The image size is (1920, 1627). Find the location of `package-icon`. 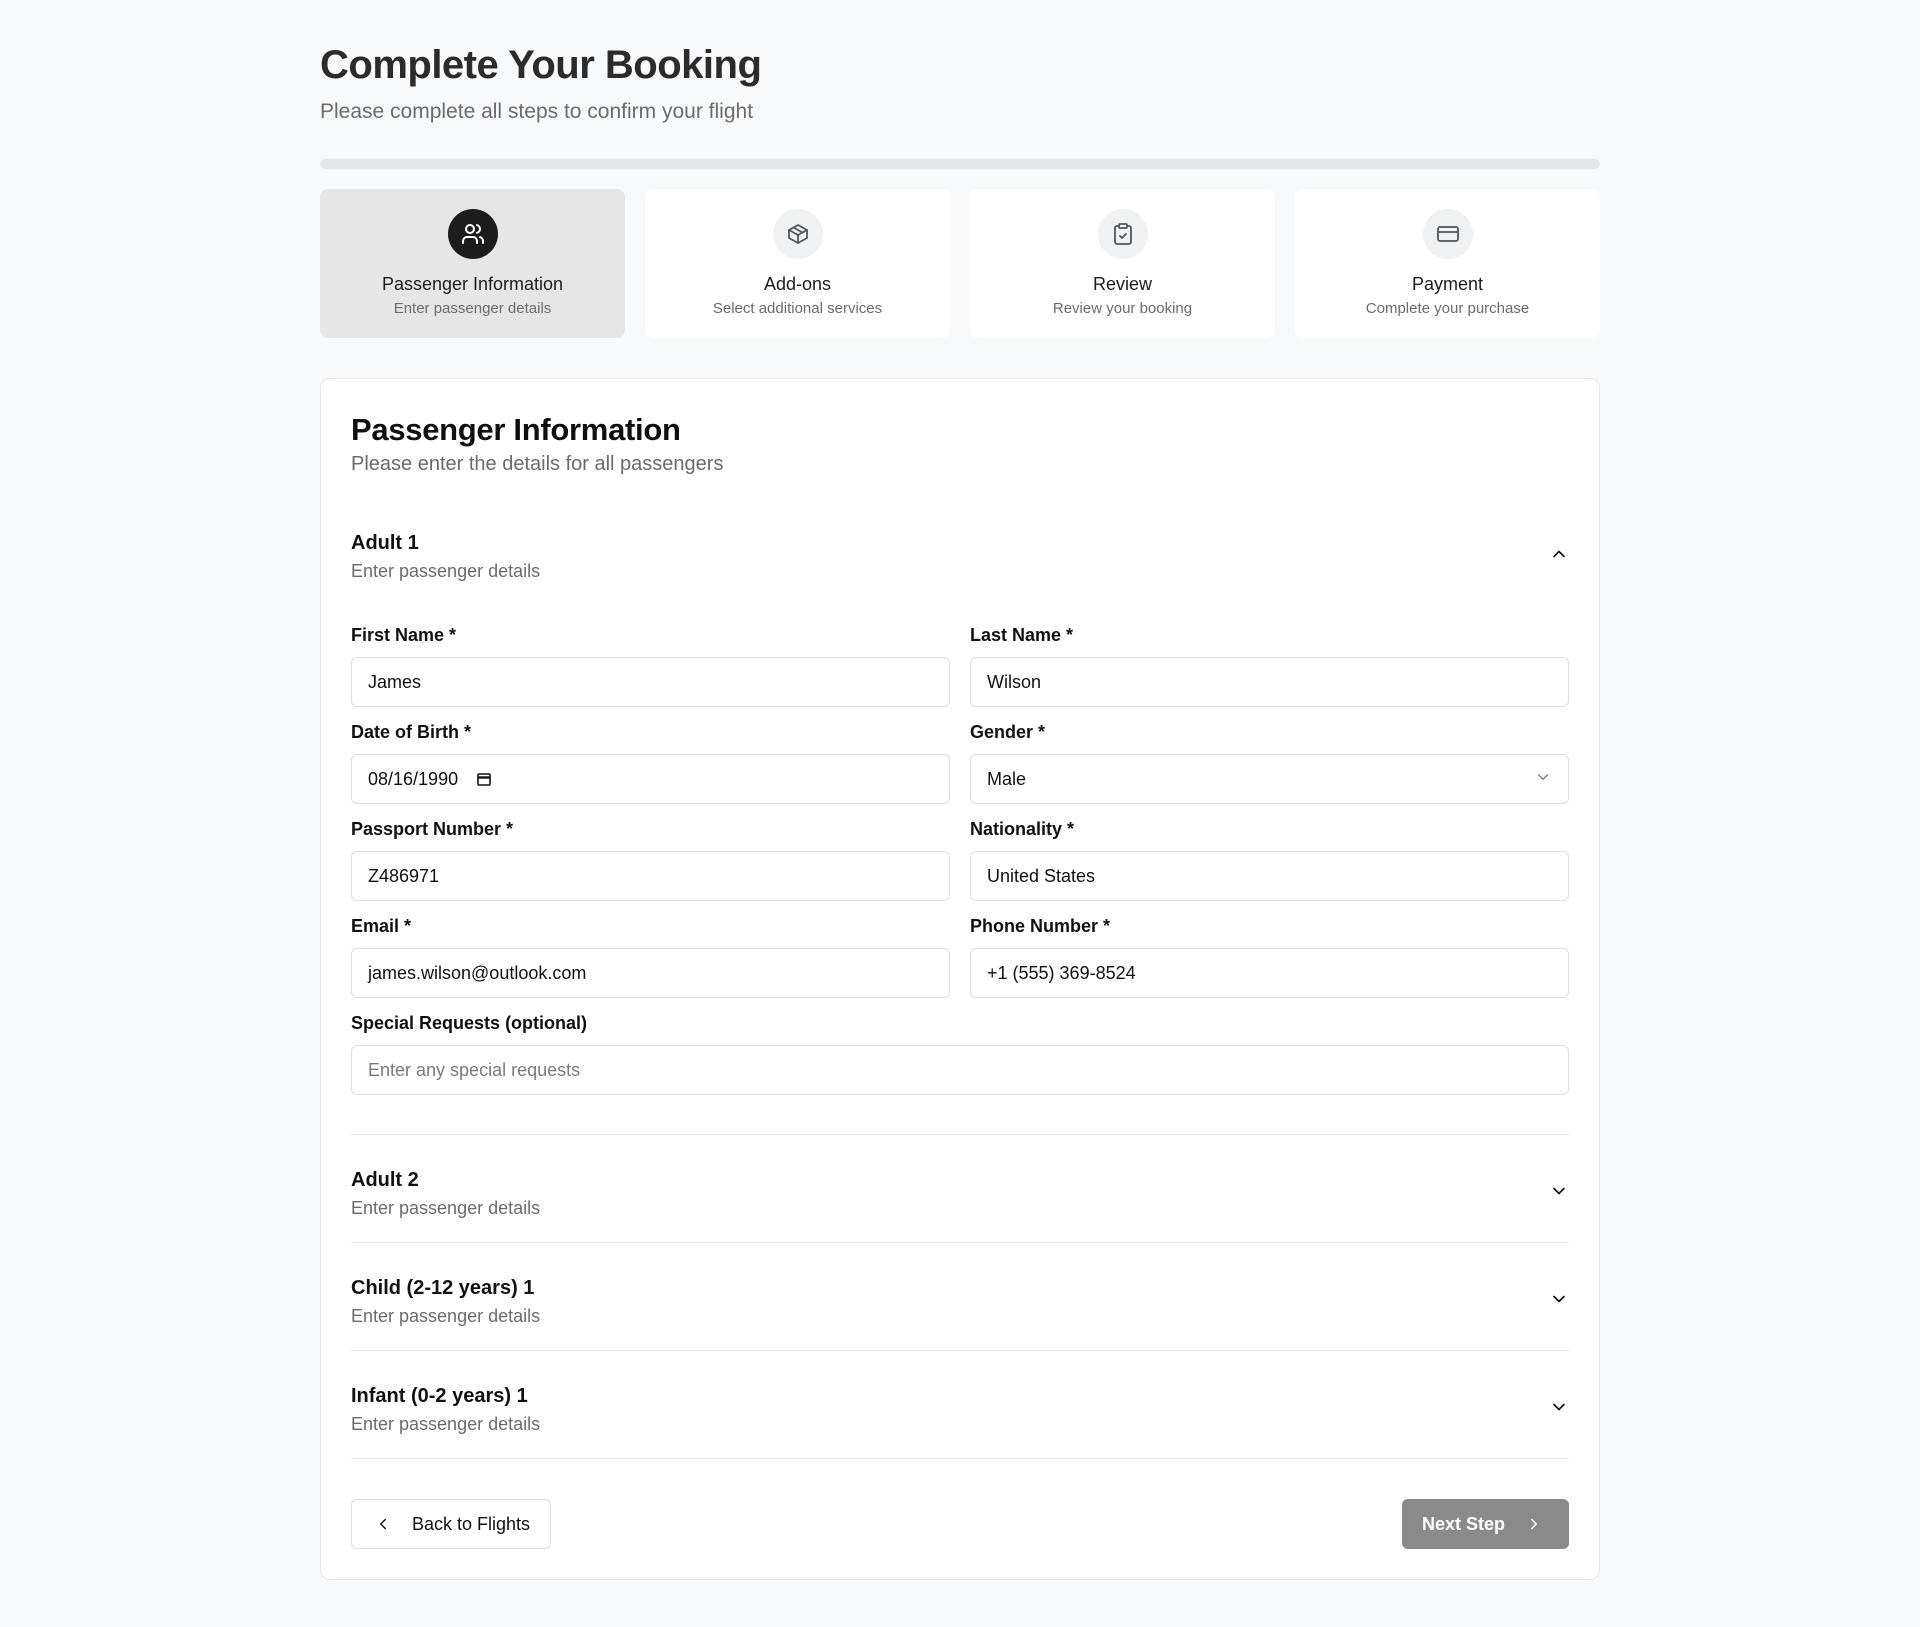

package-icon is located at coordinates (797, 234).